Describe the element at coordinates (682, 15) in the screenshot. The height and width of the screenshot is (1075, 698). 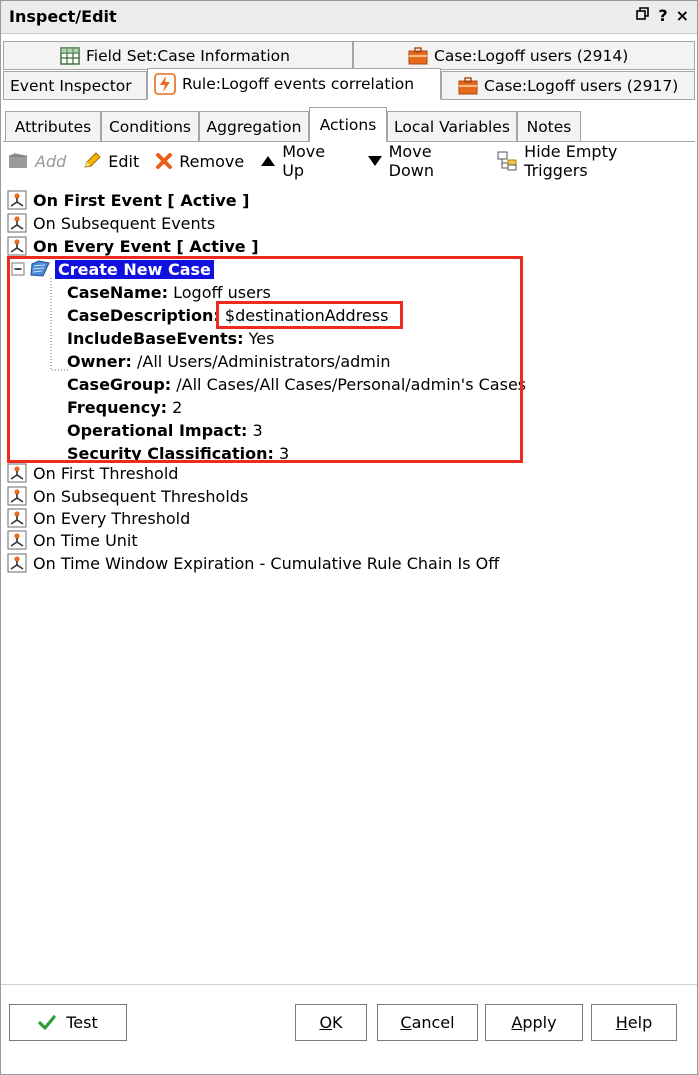
I see `close-icon: ×` at that location.